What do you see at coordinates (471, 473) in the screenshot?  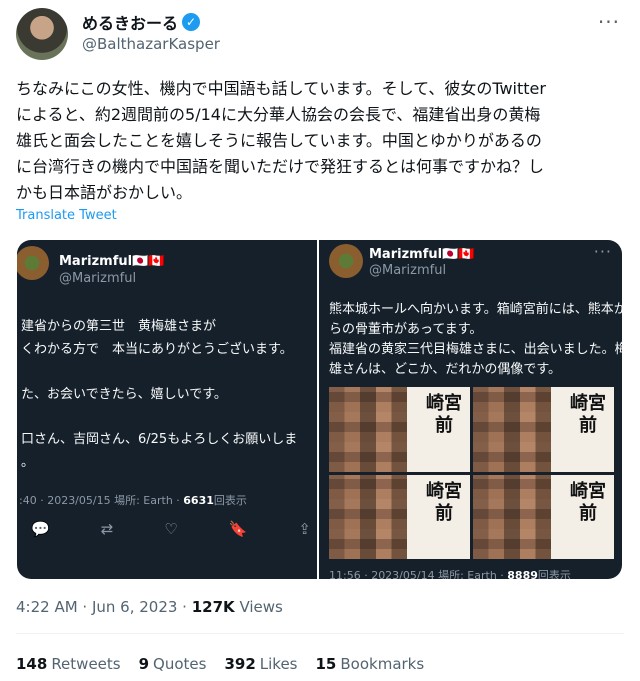 I see `photo-grid: 崎宮前 崎宮前 崎宮前 崎宮前` at bounding box center [471, 473].